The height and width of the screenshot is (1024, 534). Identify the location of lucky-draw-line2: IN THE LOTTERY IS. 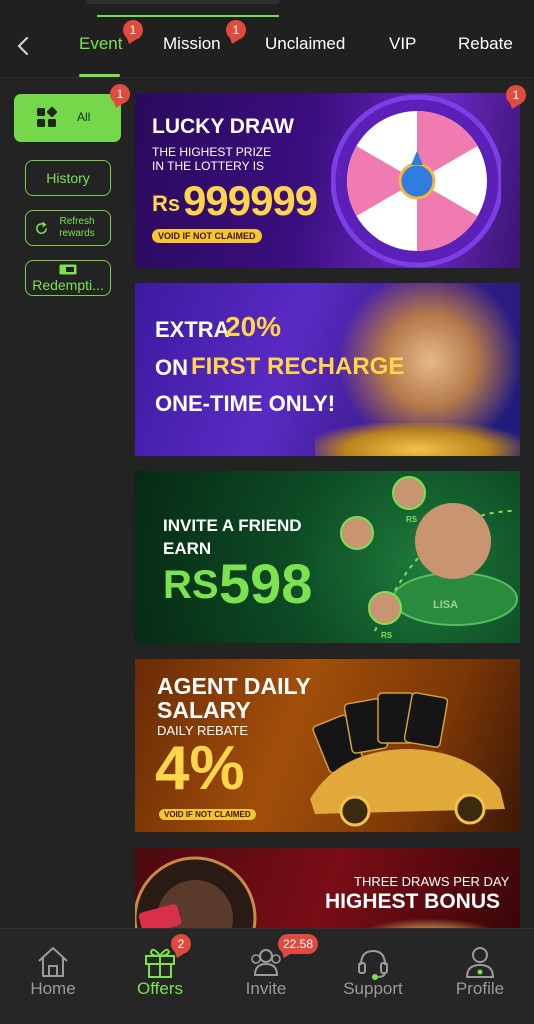
(208, 166).